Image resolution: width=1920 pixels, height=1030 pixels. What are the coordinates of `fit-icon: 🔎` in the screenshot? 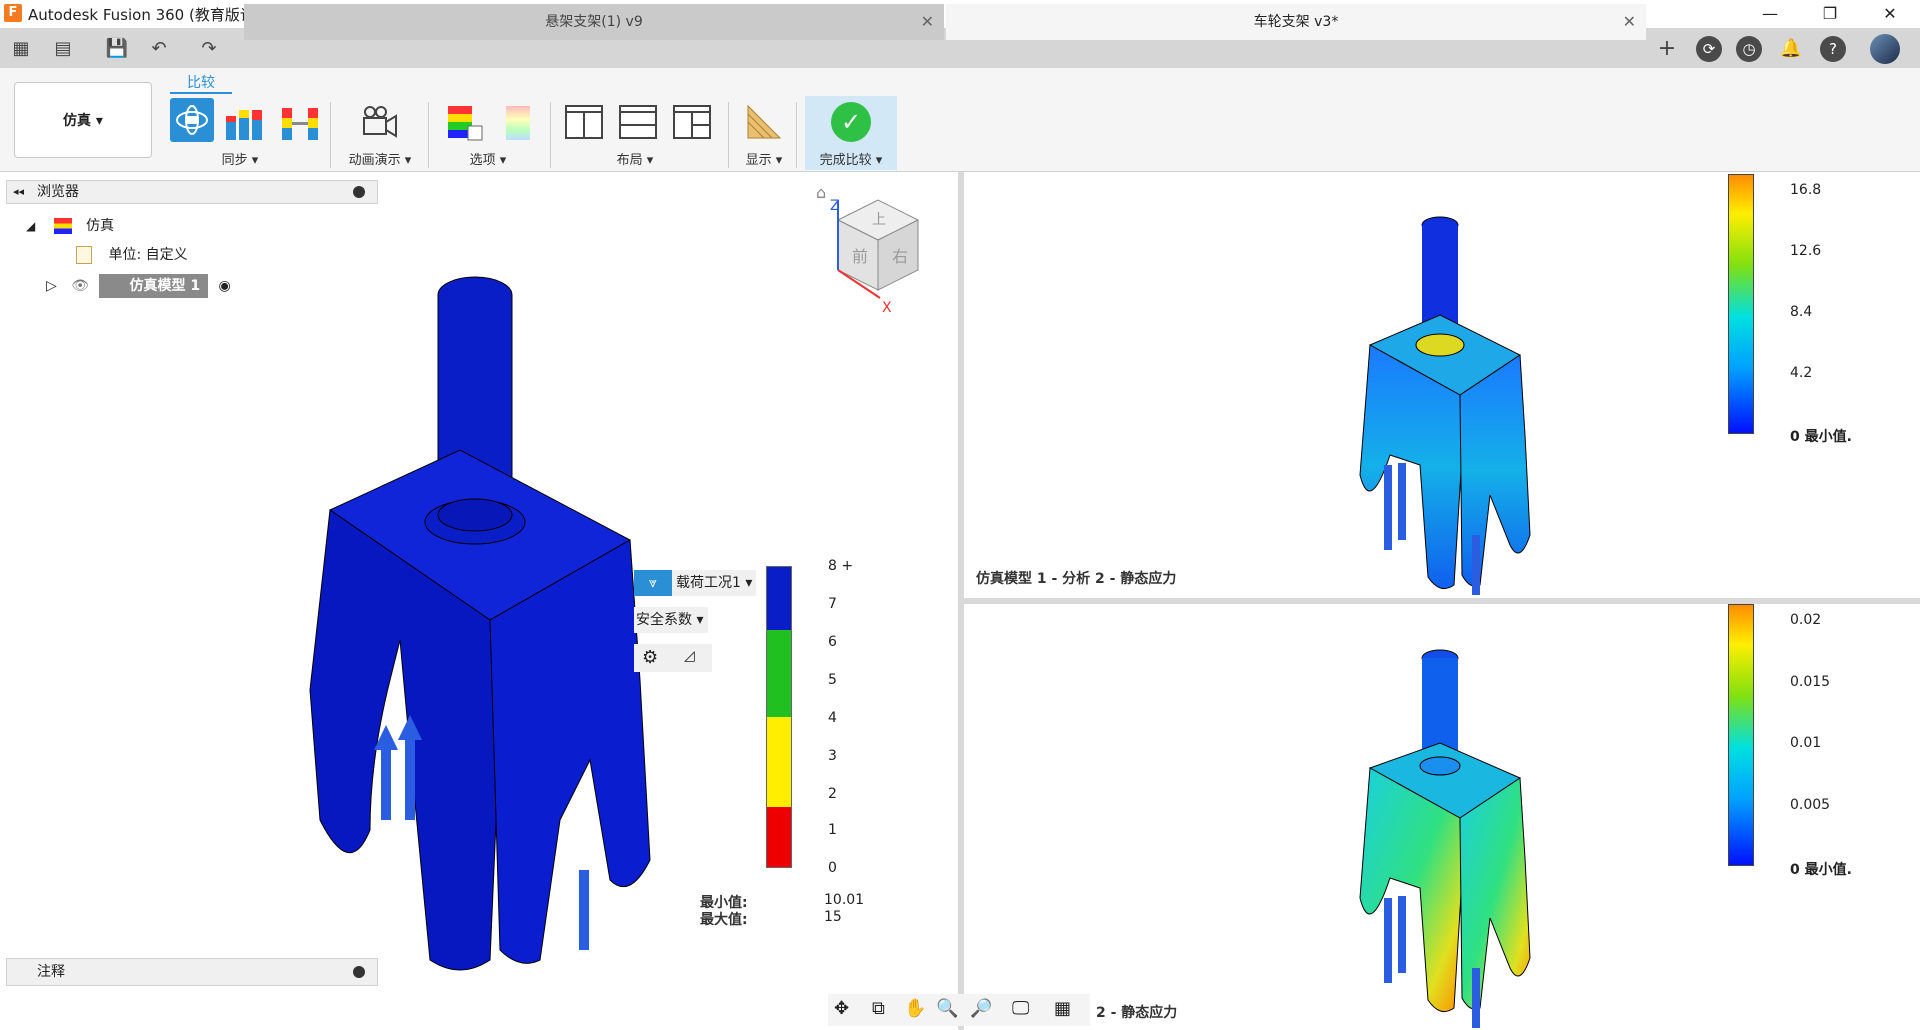 It's located at (981, 1008).